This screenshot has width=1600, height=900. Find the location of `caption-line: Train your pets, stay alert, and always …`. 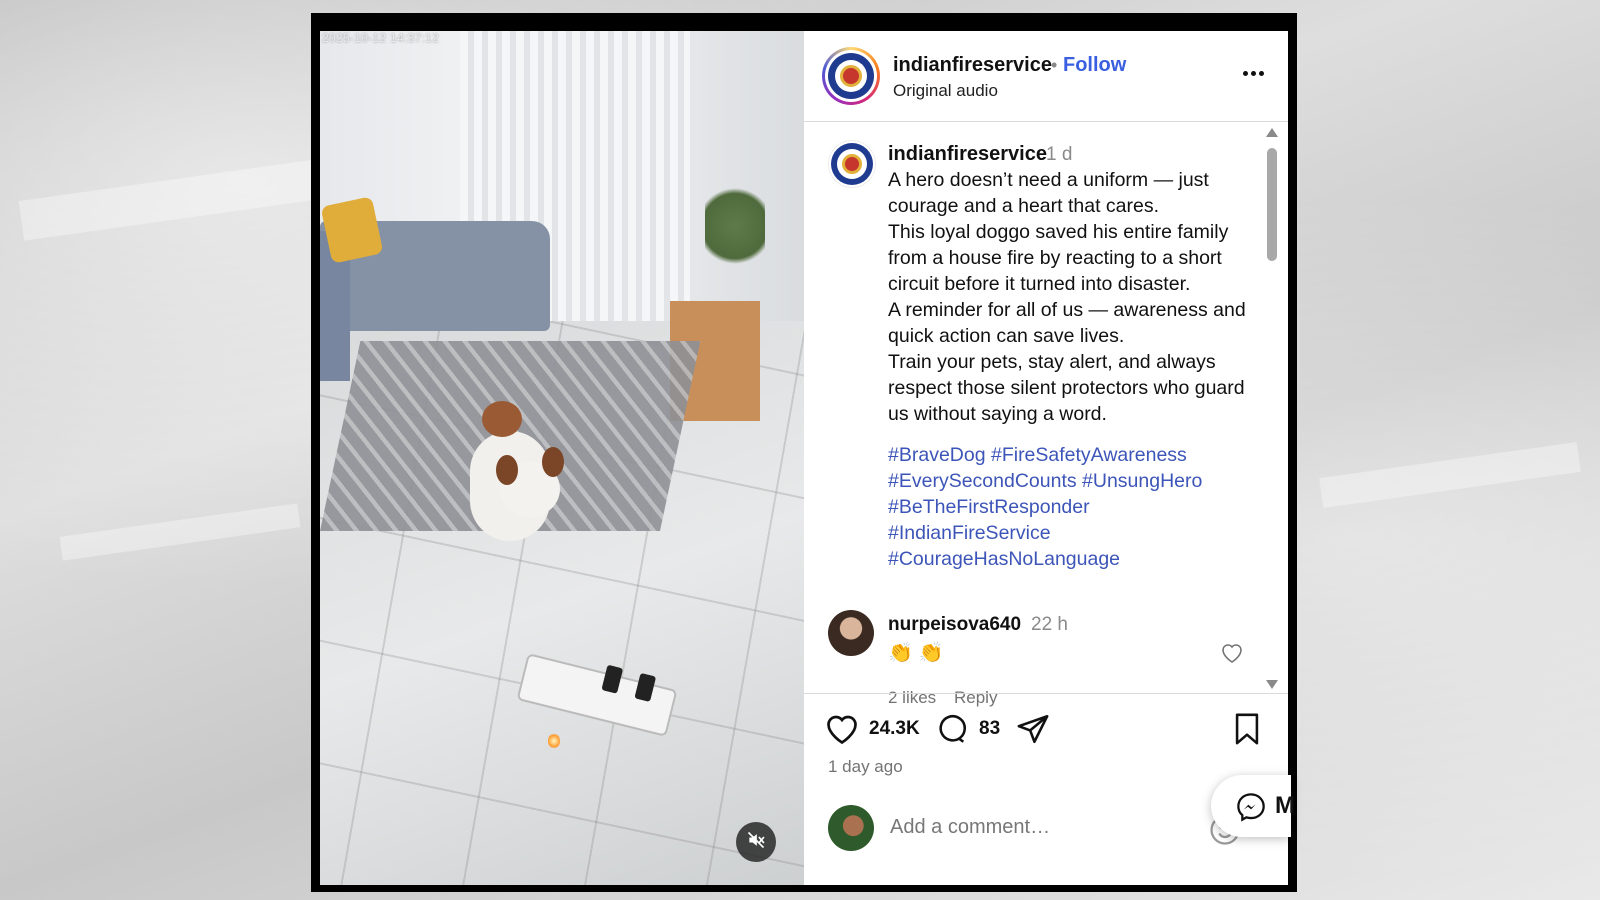

caption-line: Train your pets, stay alert, and always … is located at coordinates (1066, 388).